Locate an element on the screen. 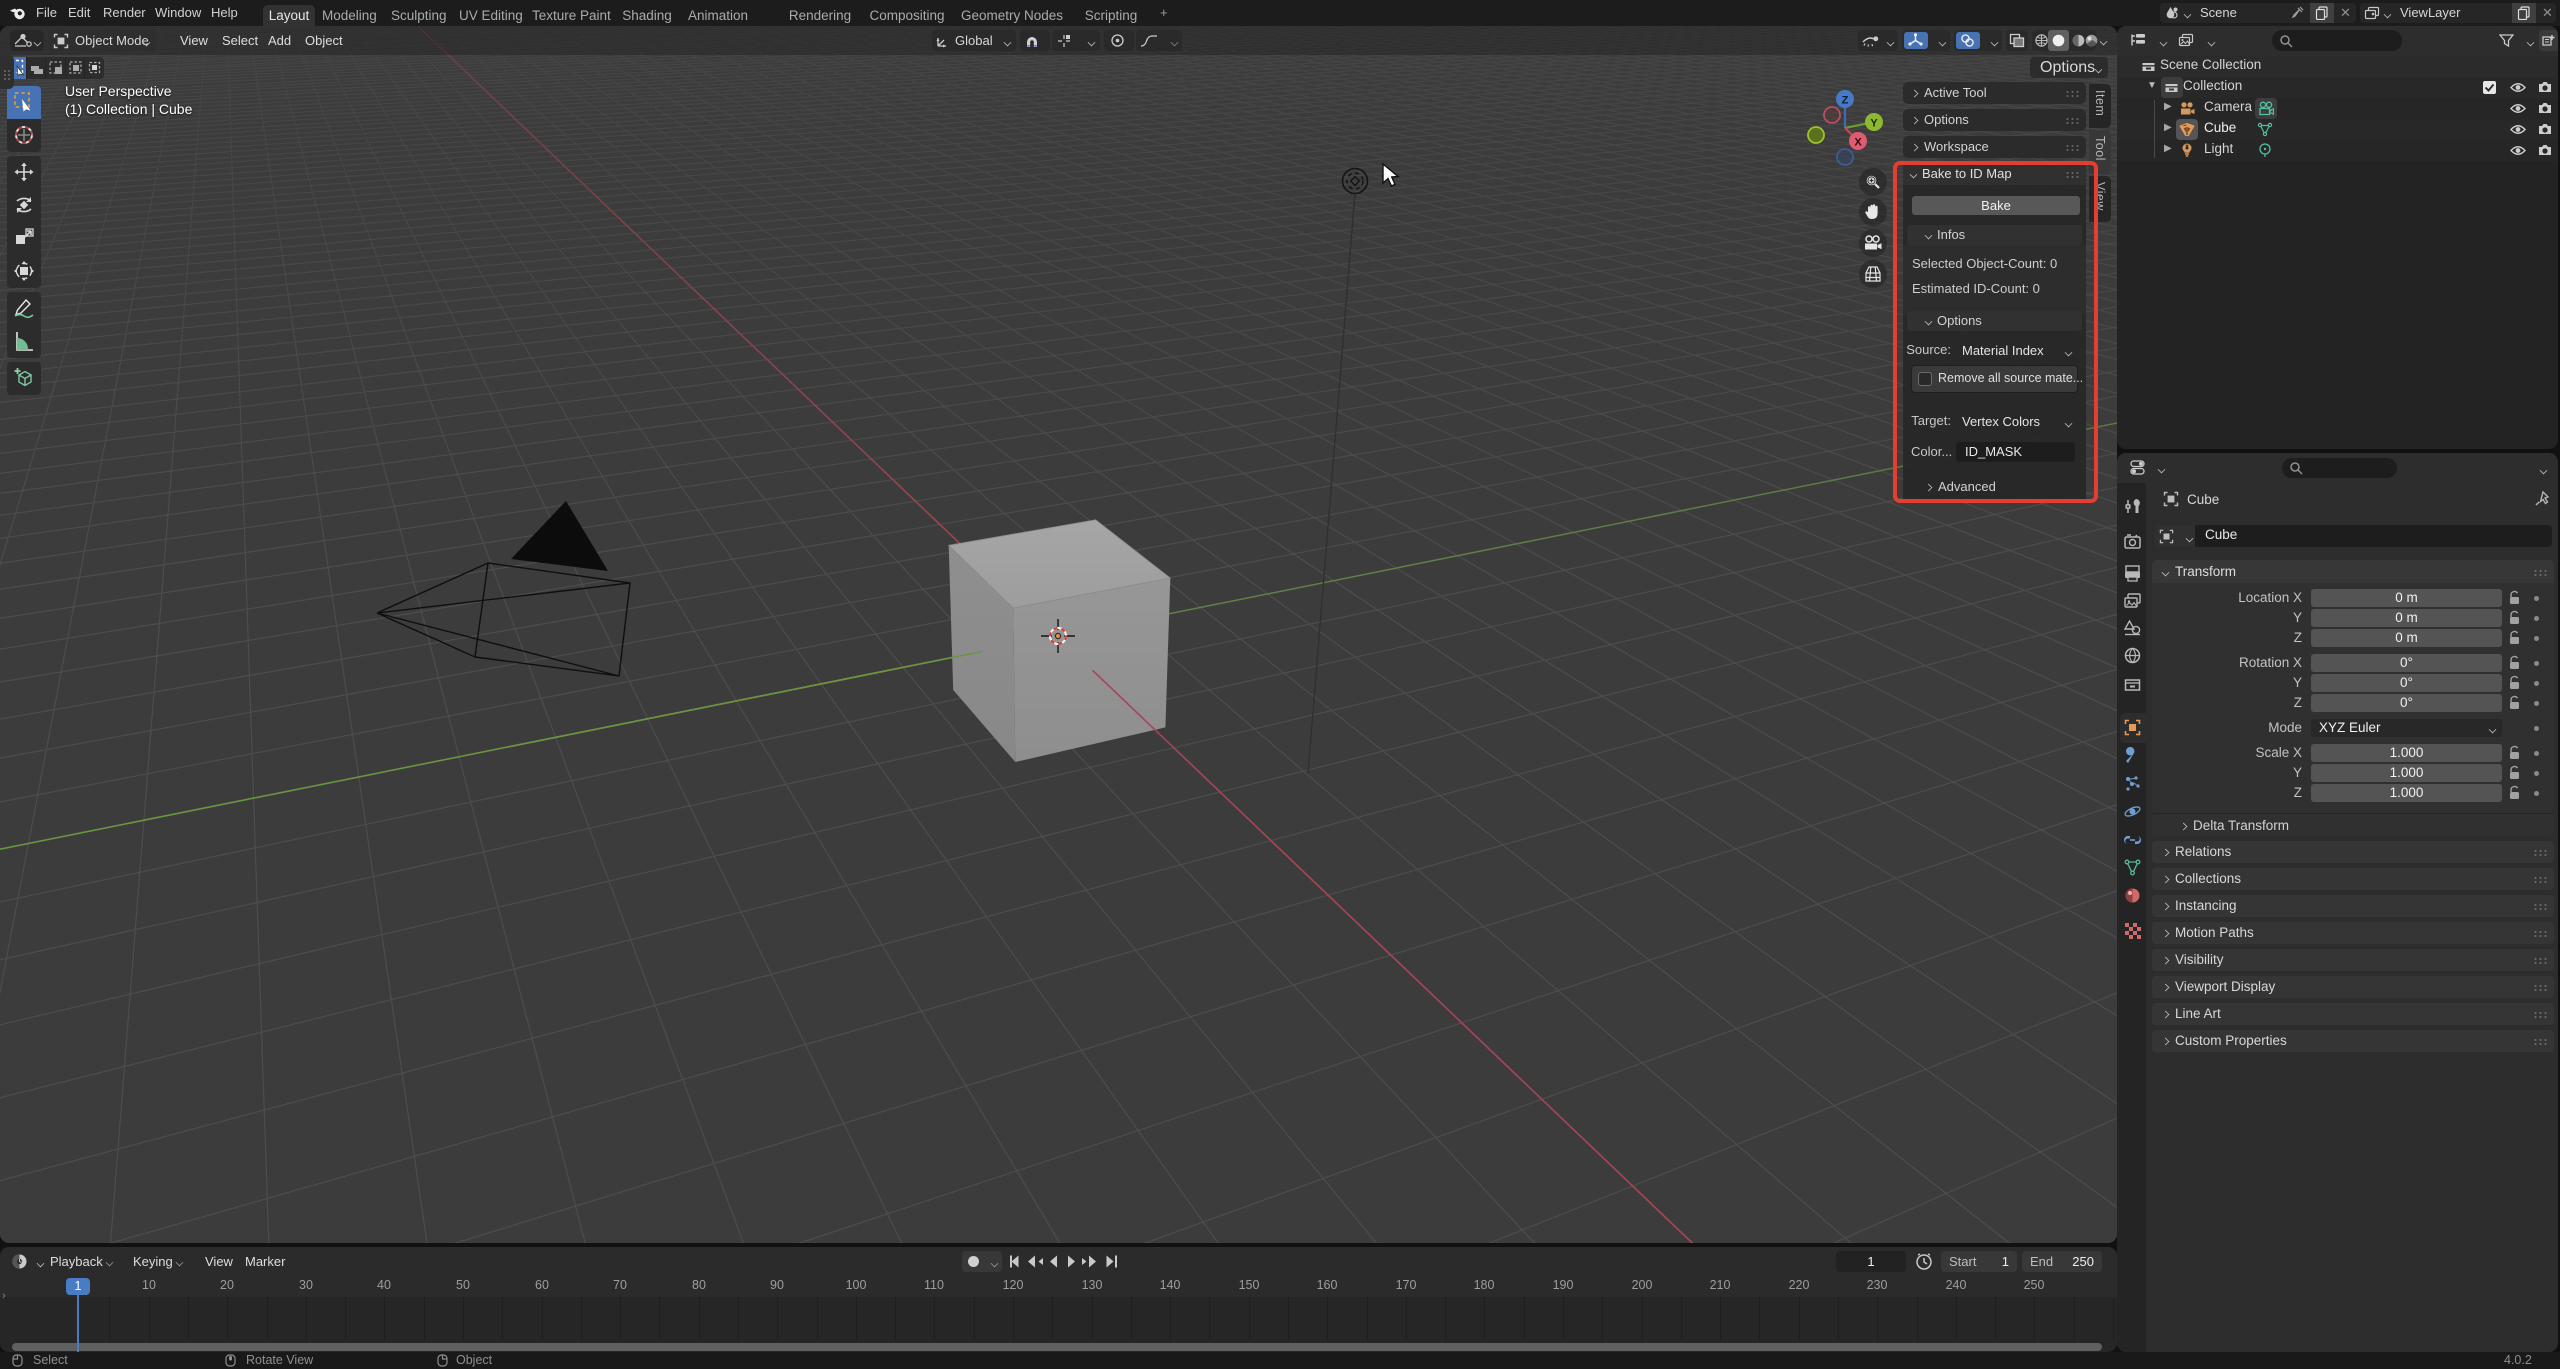 Image resolution: width=2560 pixels, height=1369 pixels. svg-text: Z is located at coordinates (1845, 101).